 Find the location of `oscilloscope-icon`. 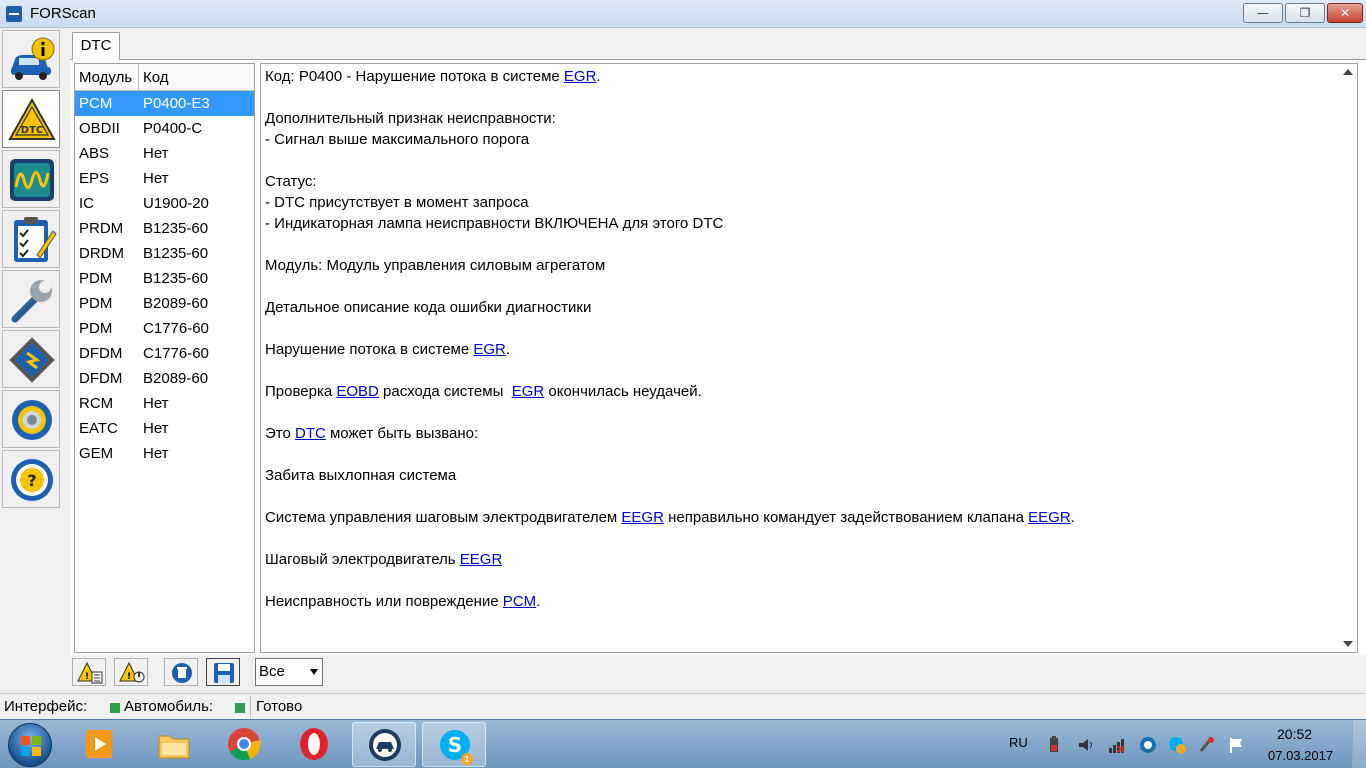

oscilloscope-icon is located at coordinates (32, 180).